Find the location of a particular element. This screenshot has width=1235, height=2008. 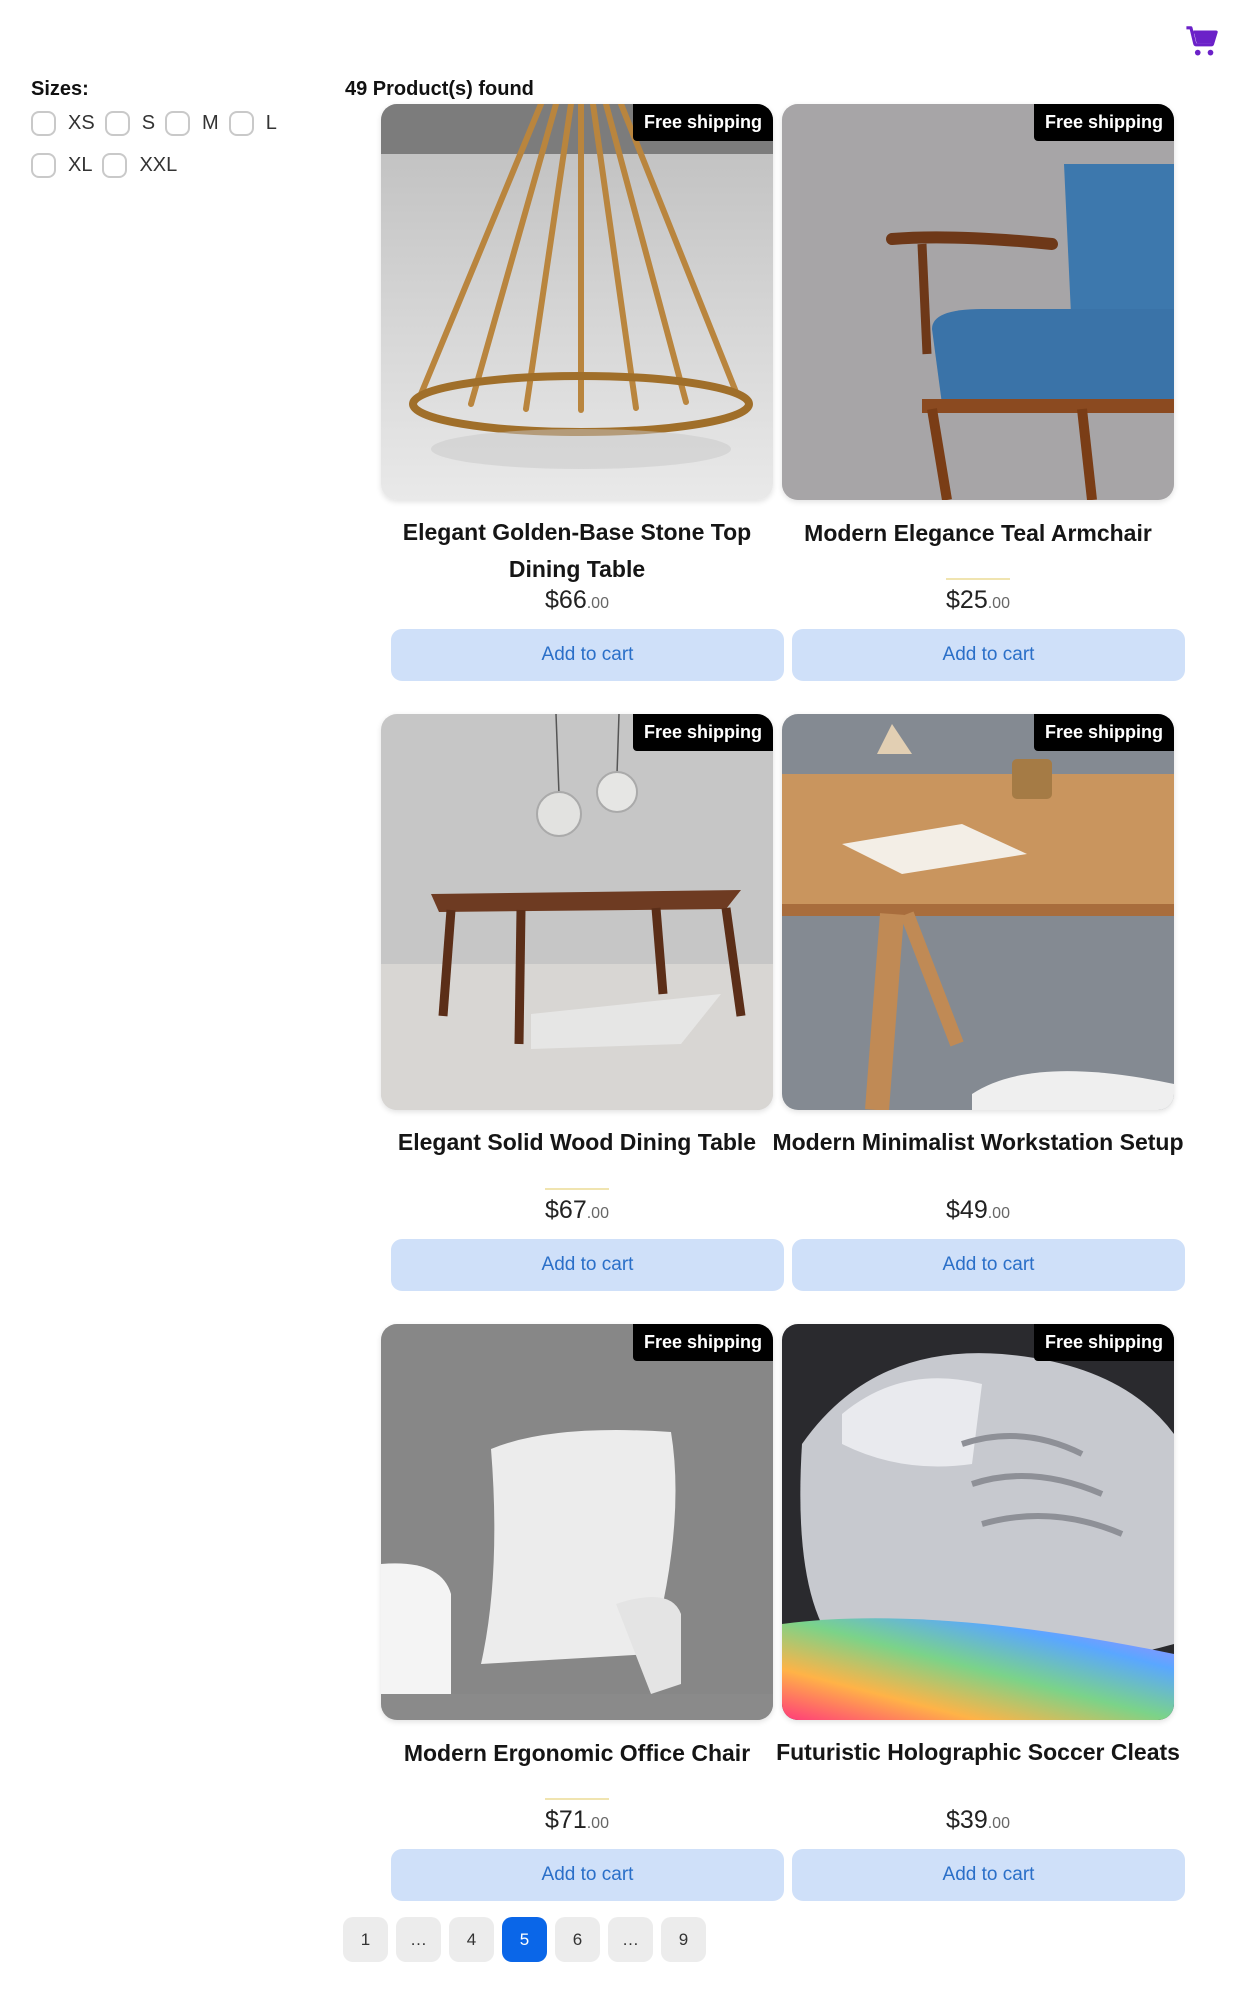

product-title: Modern Ergonomic Office Chair is located at coordinates (577, 1753).